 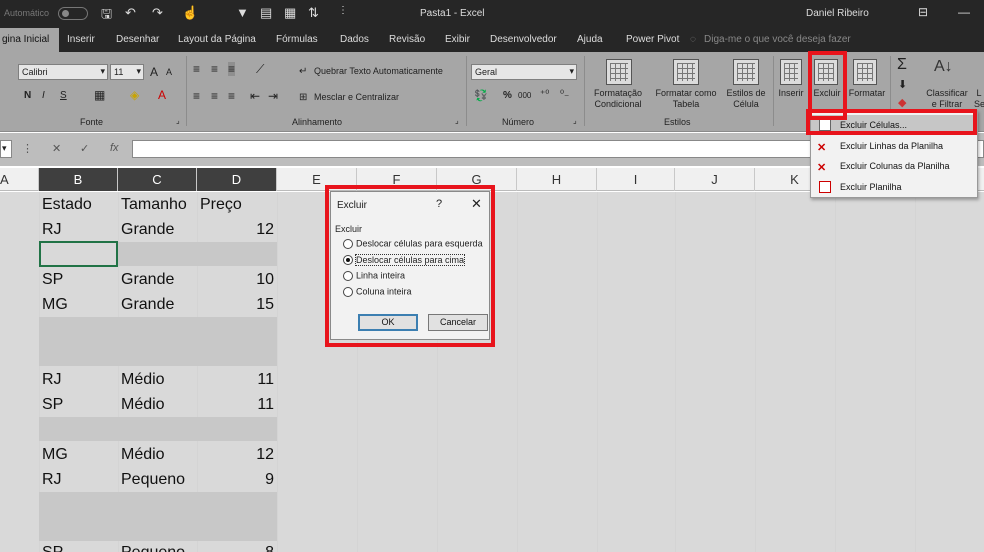 What do you see at coordinates (313, 13) in the screenshot?
I see `sort-icon: ⇅` at bounding box center [313, 13].